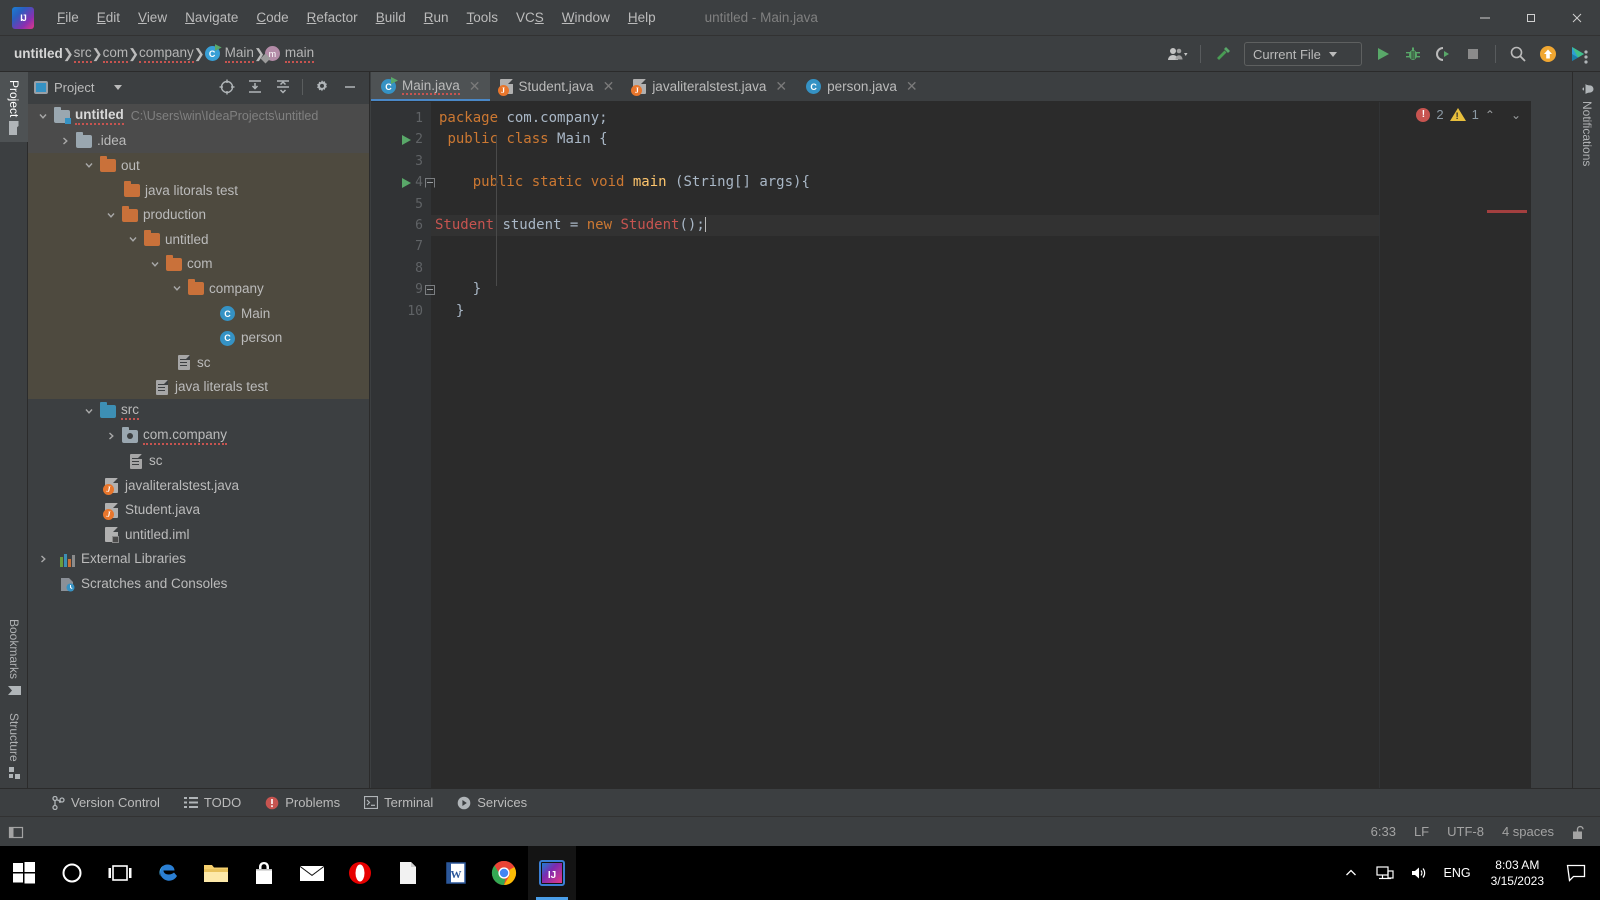  I want to click on indent-setting: 4 spaces, so click(1528, 831).